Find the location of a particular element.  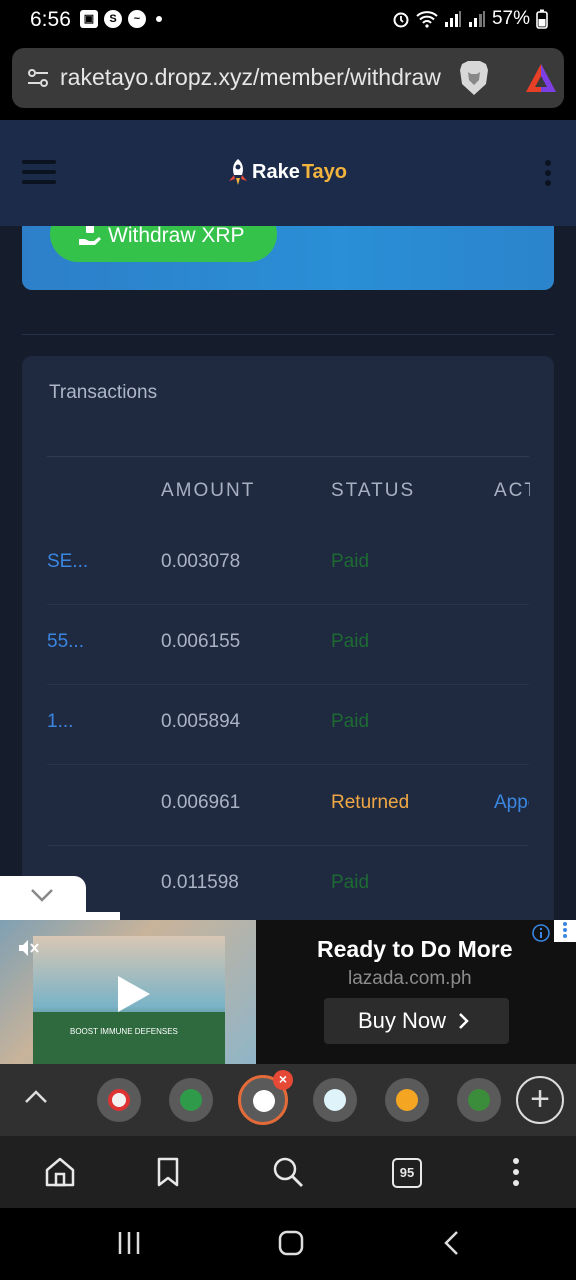

section-divider is located at coordinates (288, 334).